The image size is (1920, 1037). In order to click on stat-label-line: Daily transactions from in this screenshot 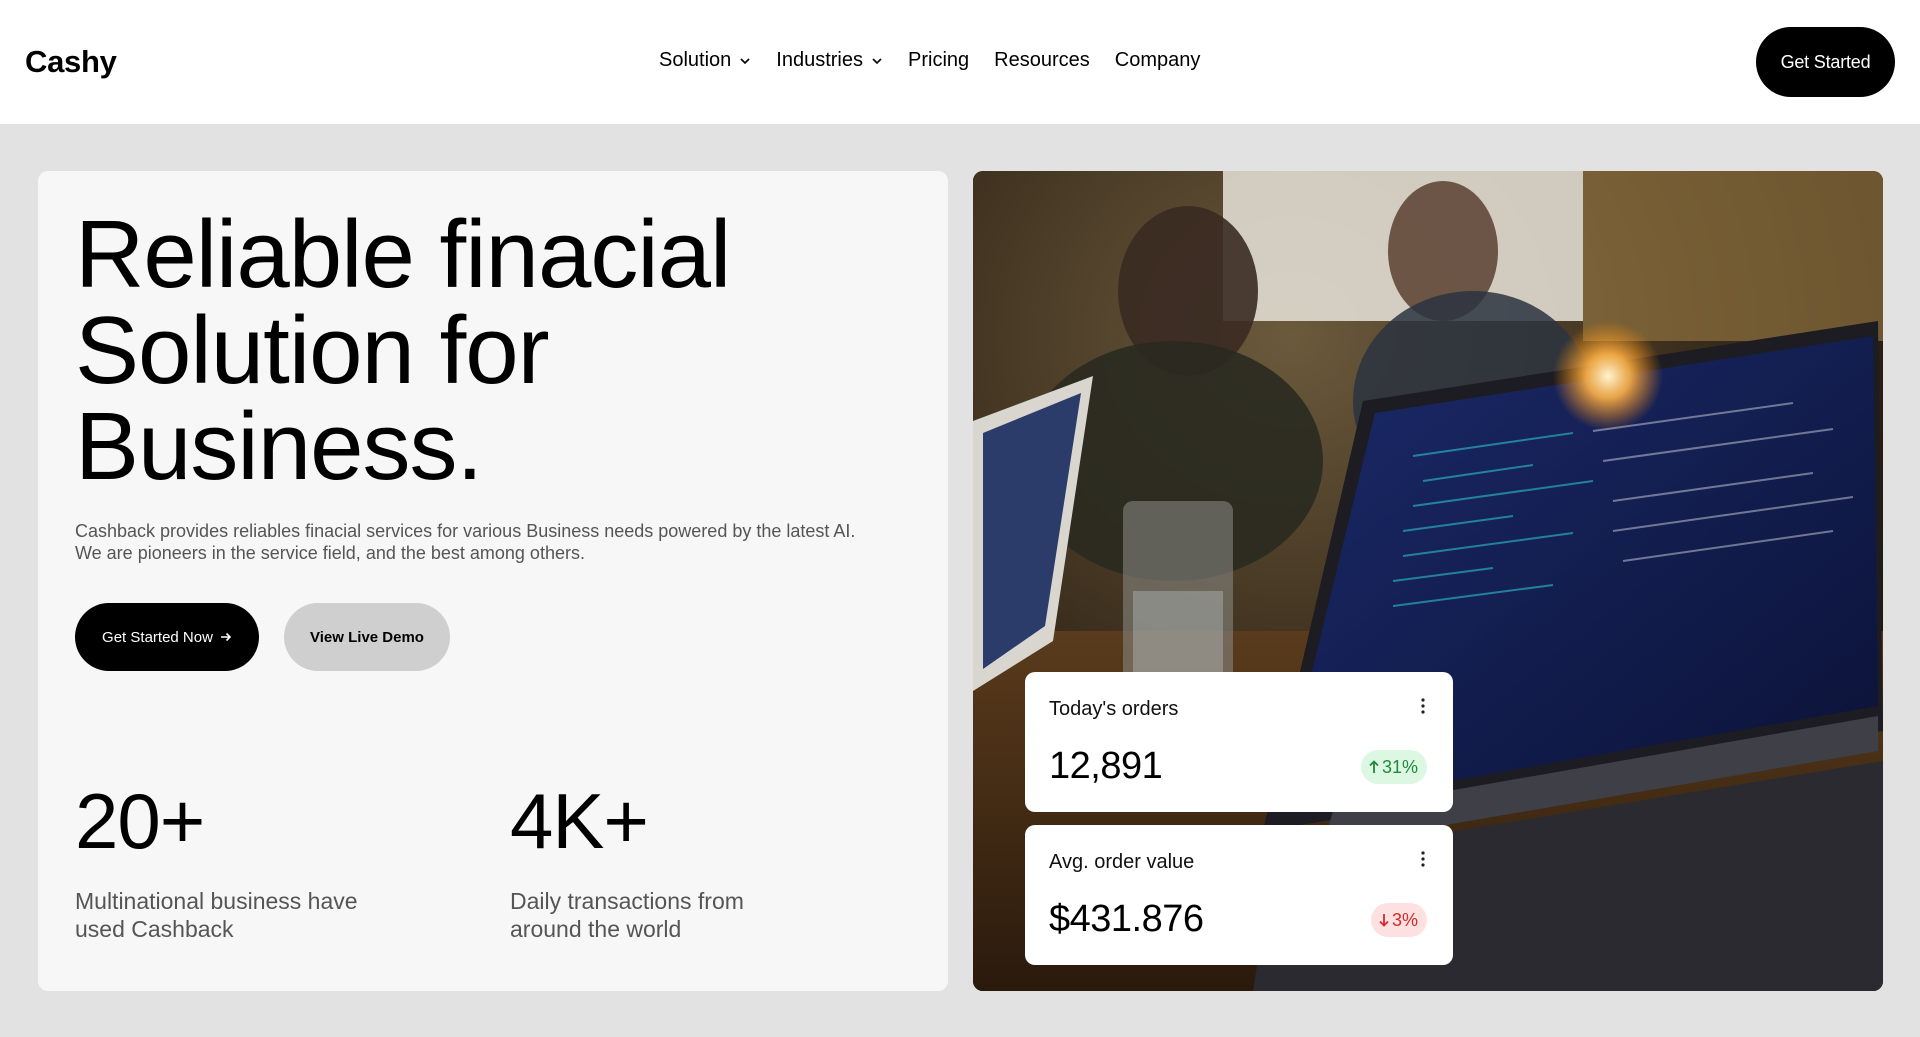, I will do `click(627, 901)`.